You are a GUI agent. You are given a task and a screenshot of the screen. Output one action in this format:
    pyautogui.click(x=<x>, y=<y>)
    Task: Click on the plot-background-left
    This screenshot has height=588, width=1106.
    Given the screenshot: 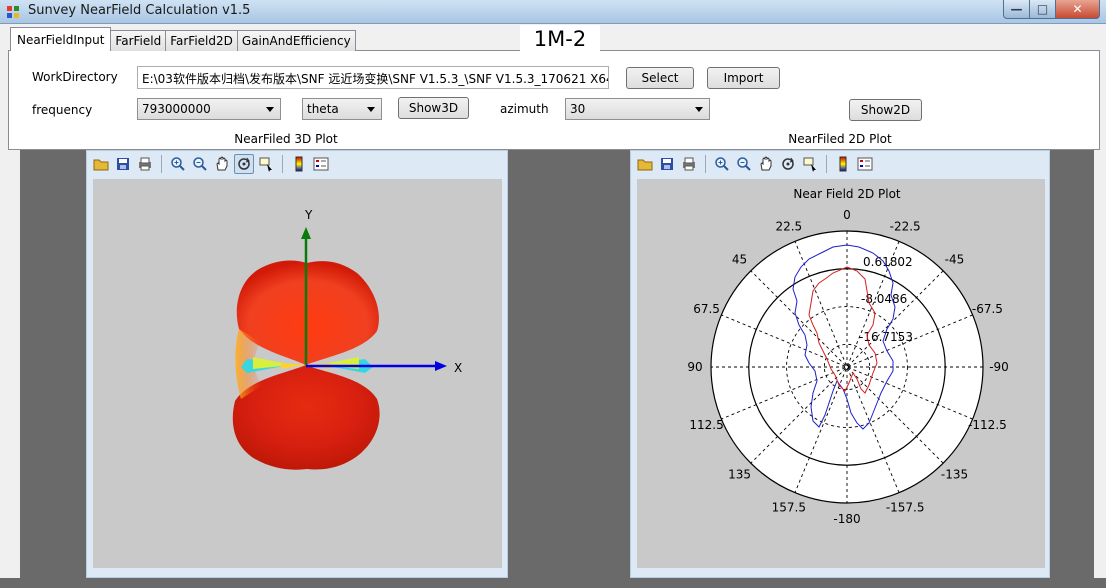 What is the action you would take?
    pyautogui.click(x=53, y=364)
    